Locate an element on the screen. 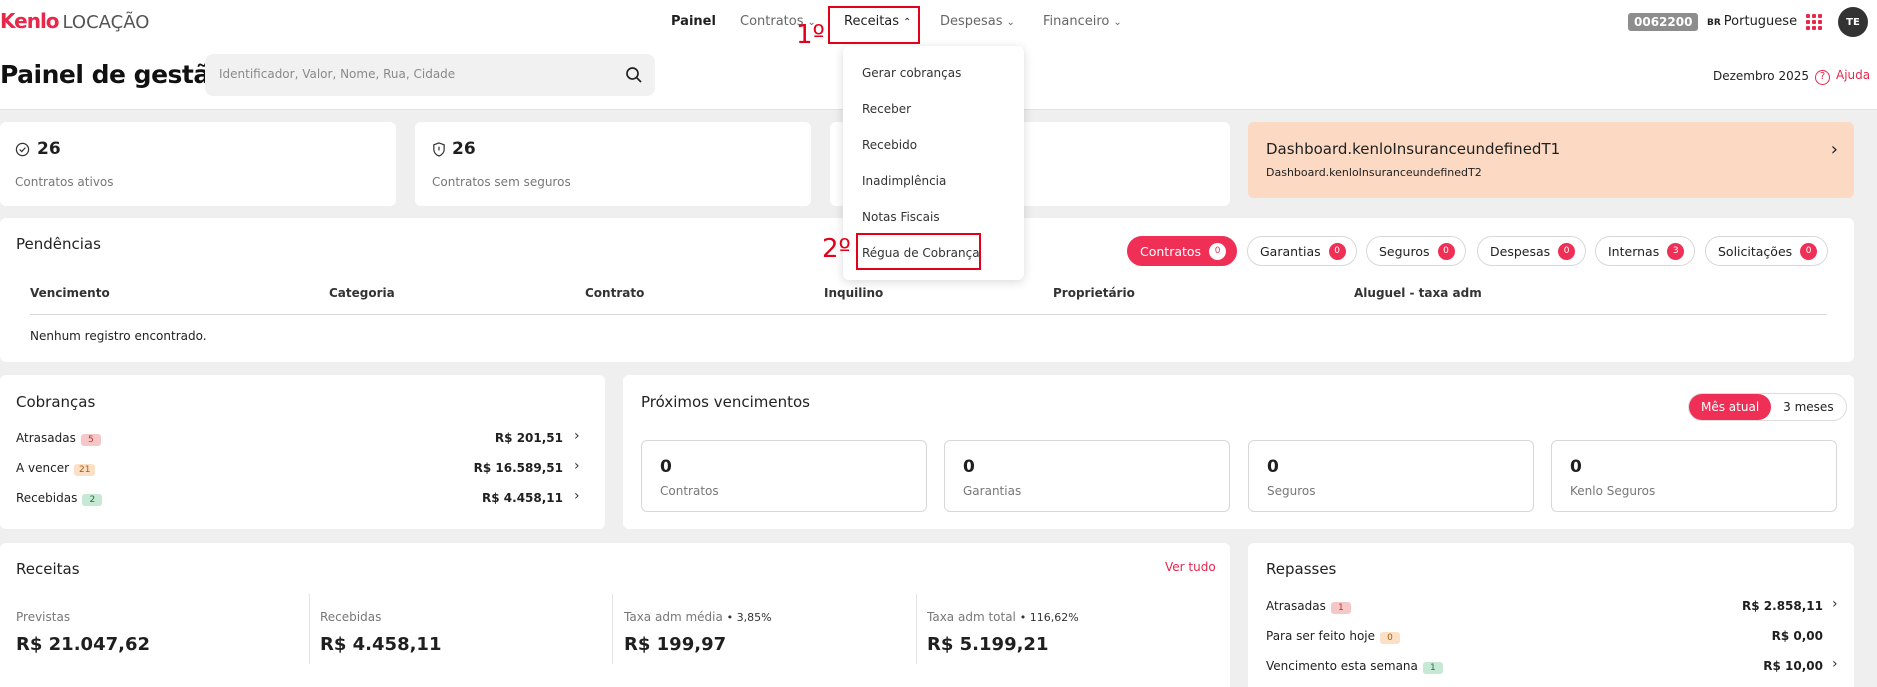  row-label: Para ser feito hoje is located at coordinates (1321, 636).